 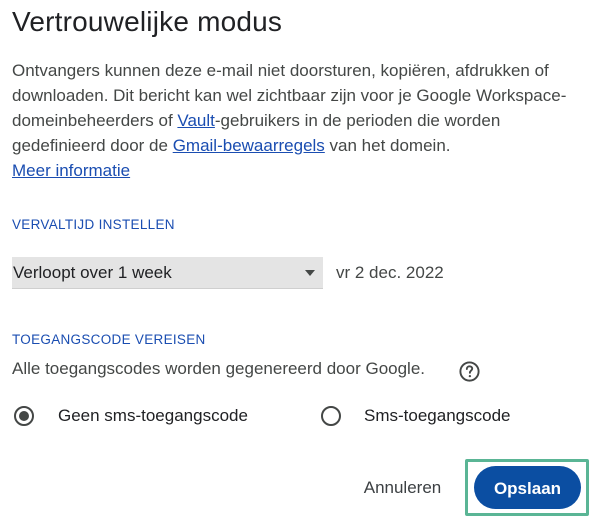 What do you see at coordinates (469, 371) in the screenshot?
I see `help-circle-icon` at bounding box center [469, 371].